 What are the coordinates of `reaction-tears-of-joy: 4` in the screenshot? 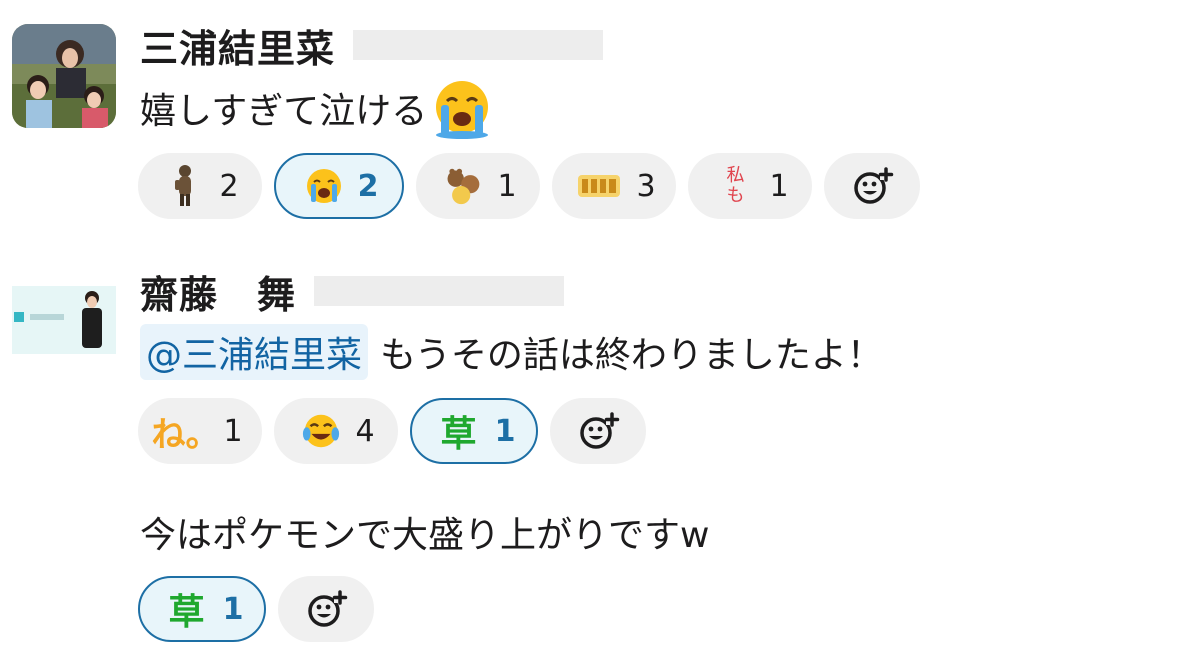 It's located at (336, 431).